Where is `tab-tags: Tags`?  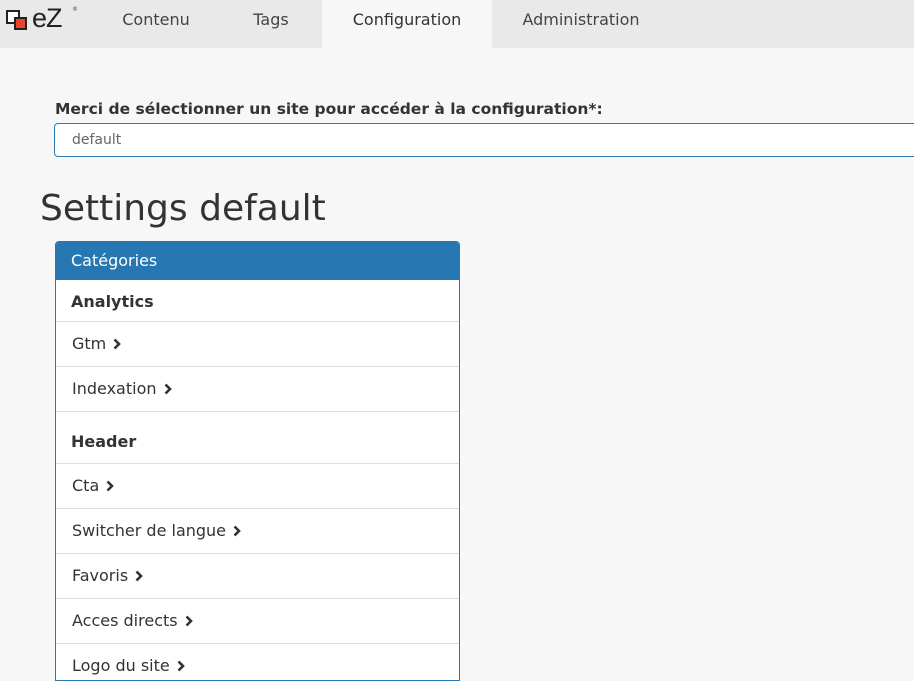
tab-tags: Tags is located at coordinates (271, 24).